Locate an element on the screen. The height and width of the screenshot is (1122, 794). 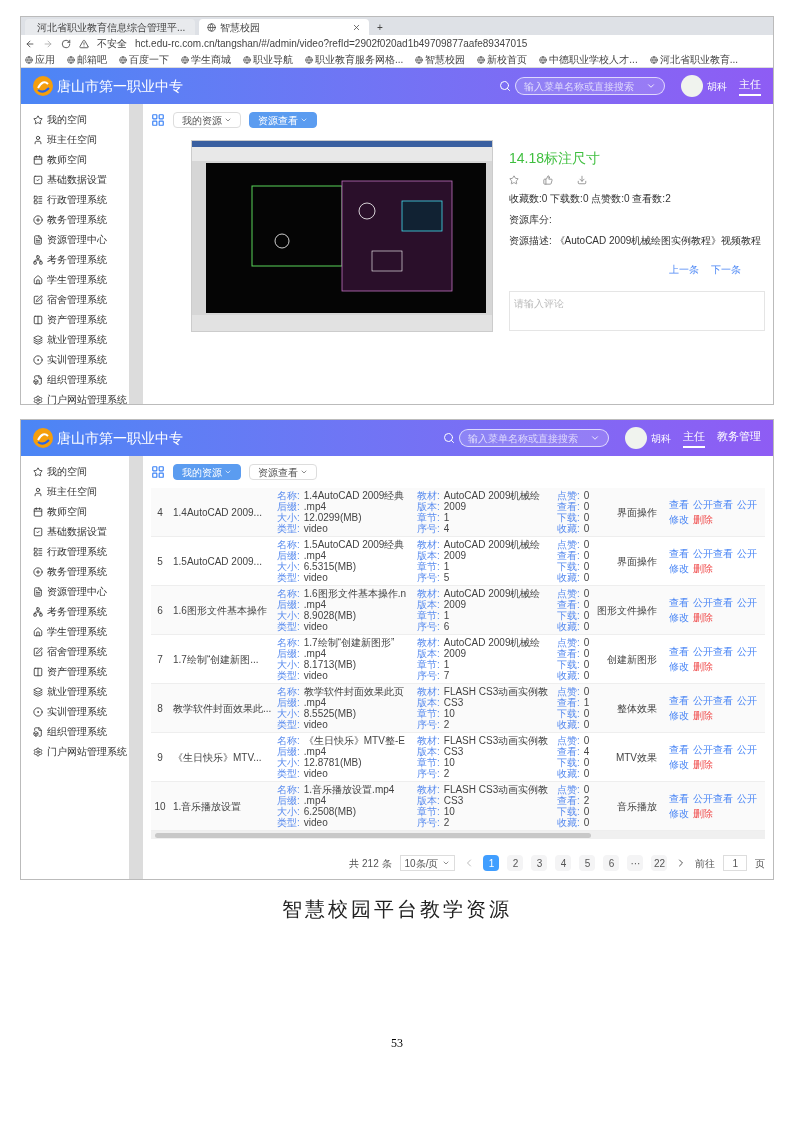
goto-field: 1 is located at coordinates (735, 863).